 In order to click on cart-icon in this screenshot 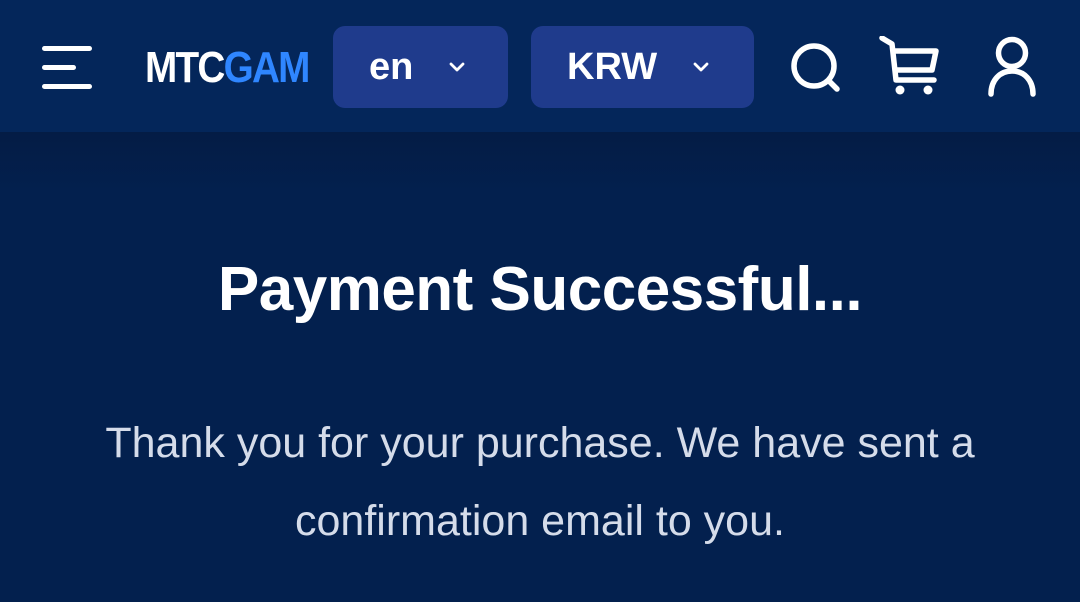, I will do `click(910, 67)`.